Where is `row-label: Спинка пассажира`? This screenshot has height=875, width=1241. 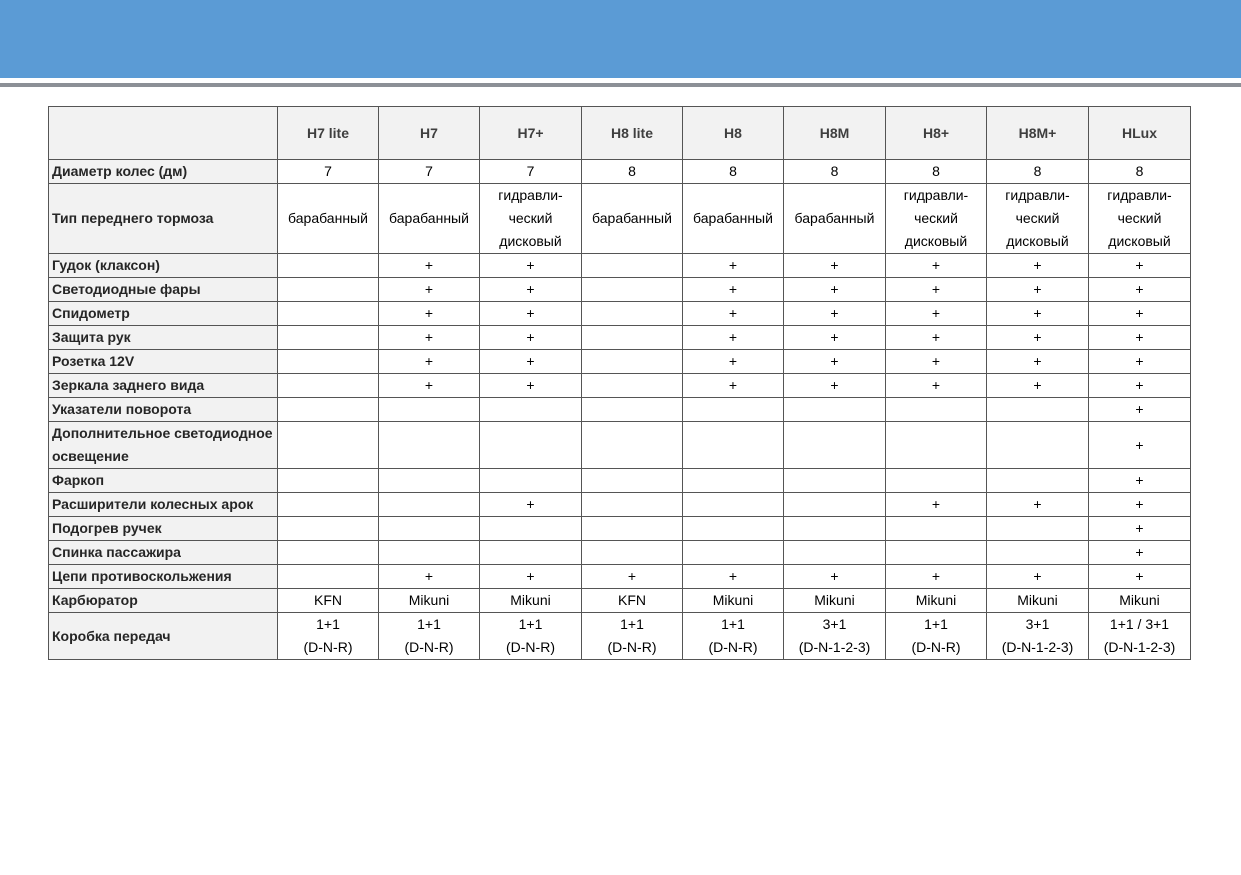
row-label: Спинка пассажира is located at coordinates (163, 552).